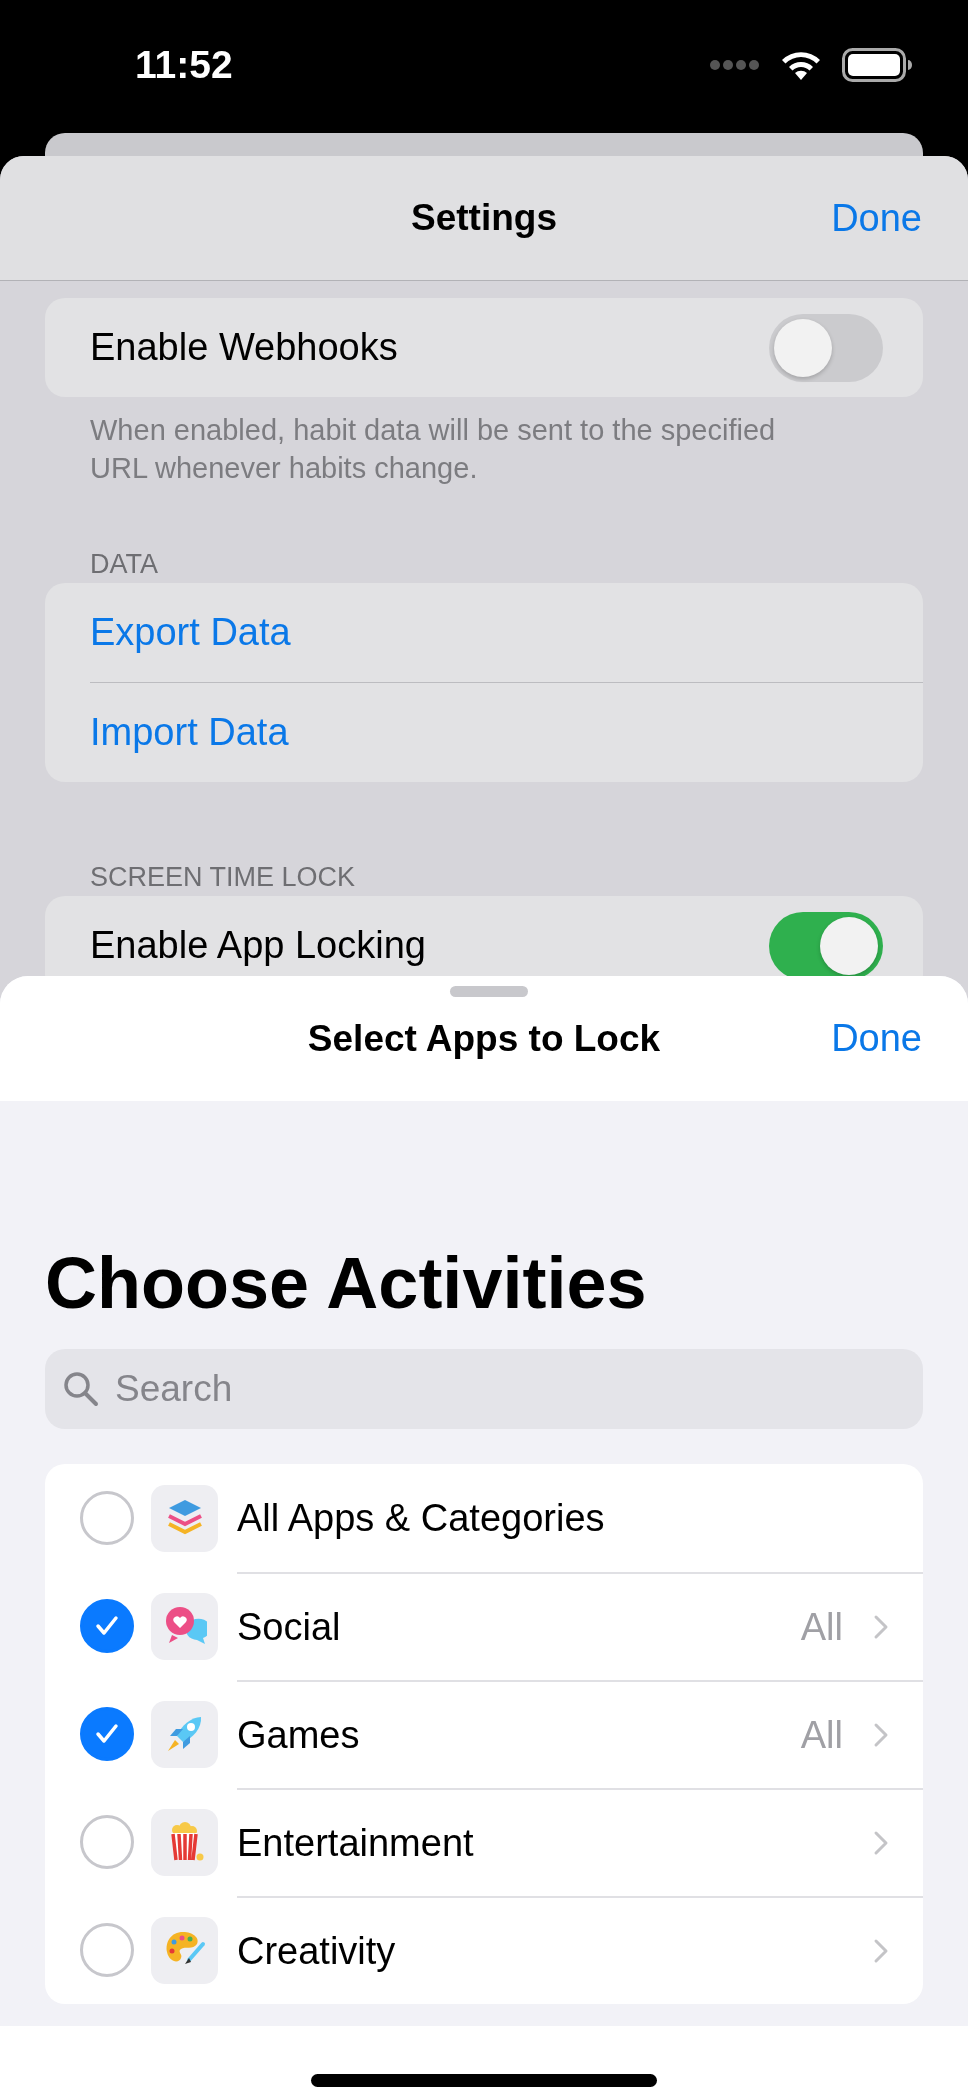  I want to click on done-button: Done, so click(876, 1038).